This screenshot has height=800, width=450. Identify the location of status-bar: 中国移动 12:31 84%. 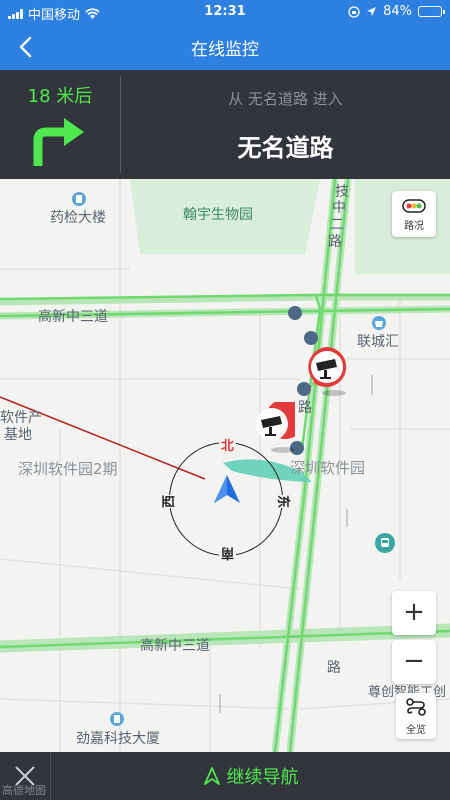
(225, 12).